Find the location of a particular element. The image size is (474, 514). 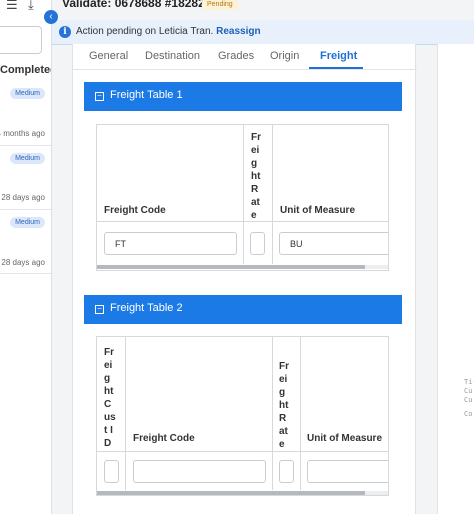

tab-origin: Origin is located at coordinates (284, 56).